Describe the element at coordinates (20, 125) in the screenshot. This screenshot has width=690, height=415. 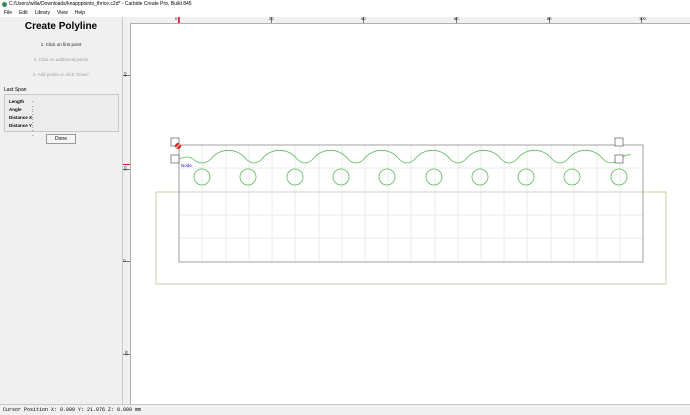
I see `distance-y-label: Distance Y` at that location.